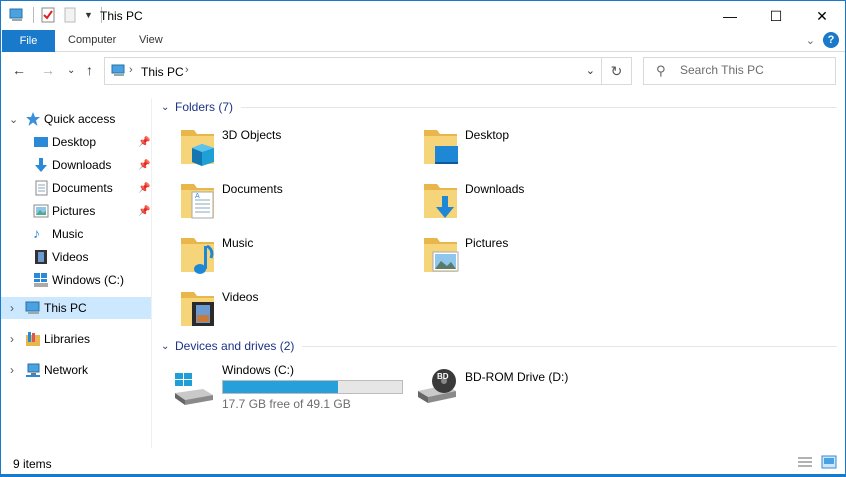 Image resolution: width=846 pixels, height=477 pixels. Describe the element at coordinates (538, 259) in the screenshot. I see `folder-pictures: Pictures` at that location.